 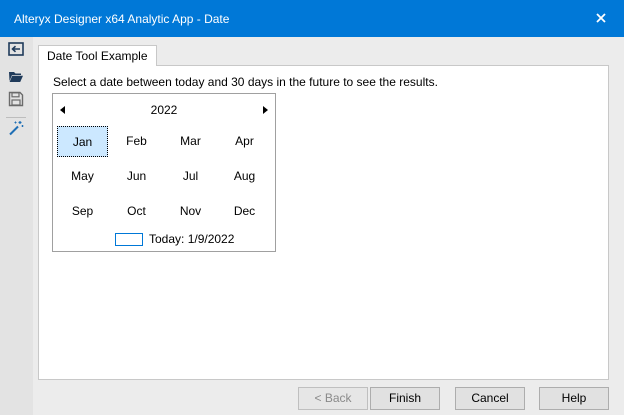 What do you see at coordinates (82, 176) in the screenshot?
I see `month-may: May` at bounding box center [82, 176].